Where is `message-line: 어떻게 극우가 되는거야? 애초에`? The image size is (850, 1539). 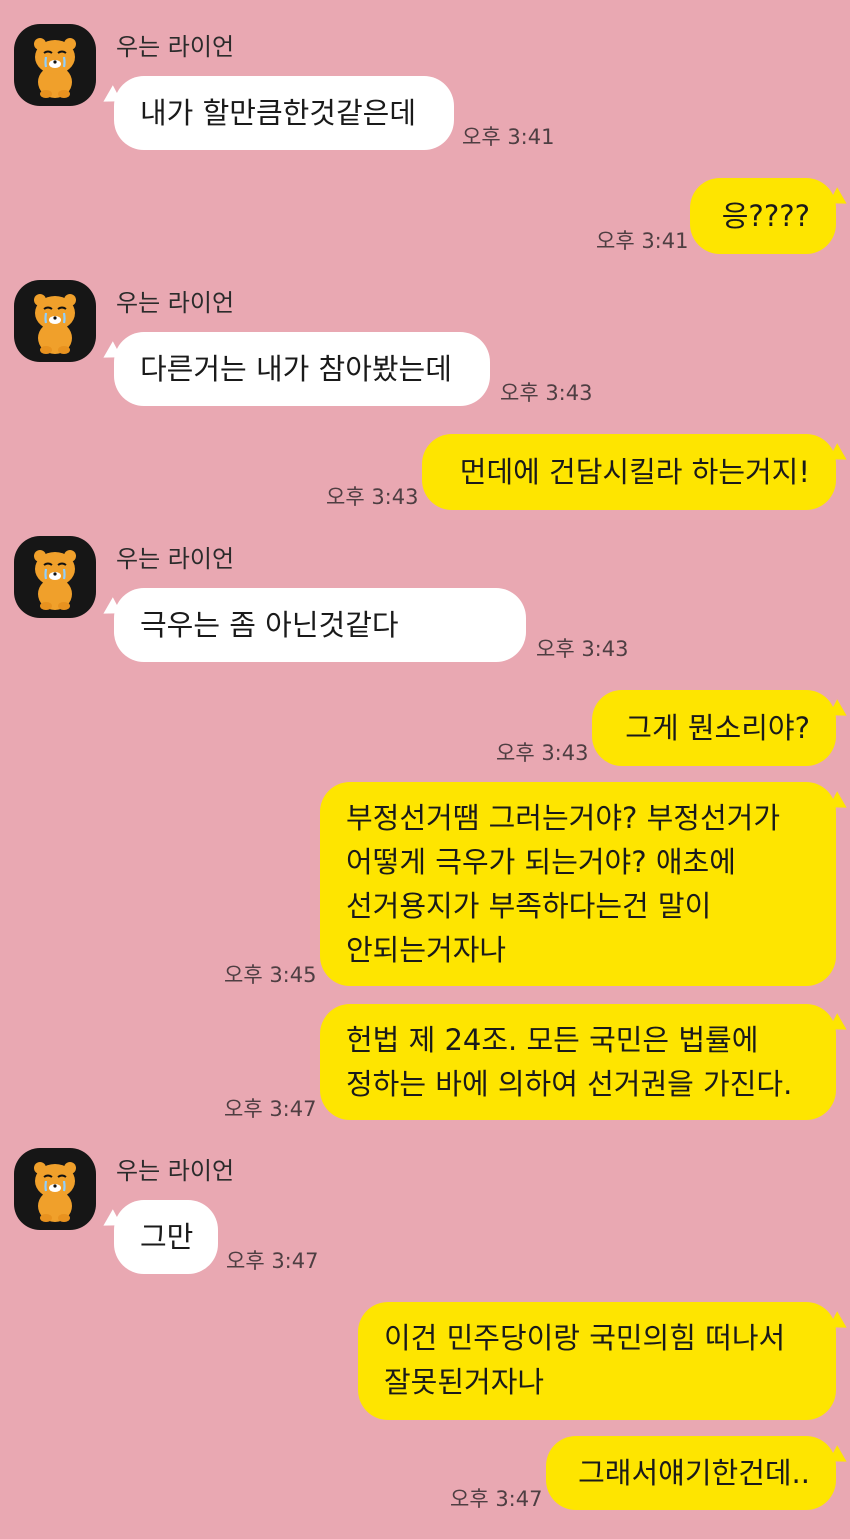 message-line: 어떻게 극우가 되는거야? 애초에 is located at coordinates (541, 862).